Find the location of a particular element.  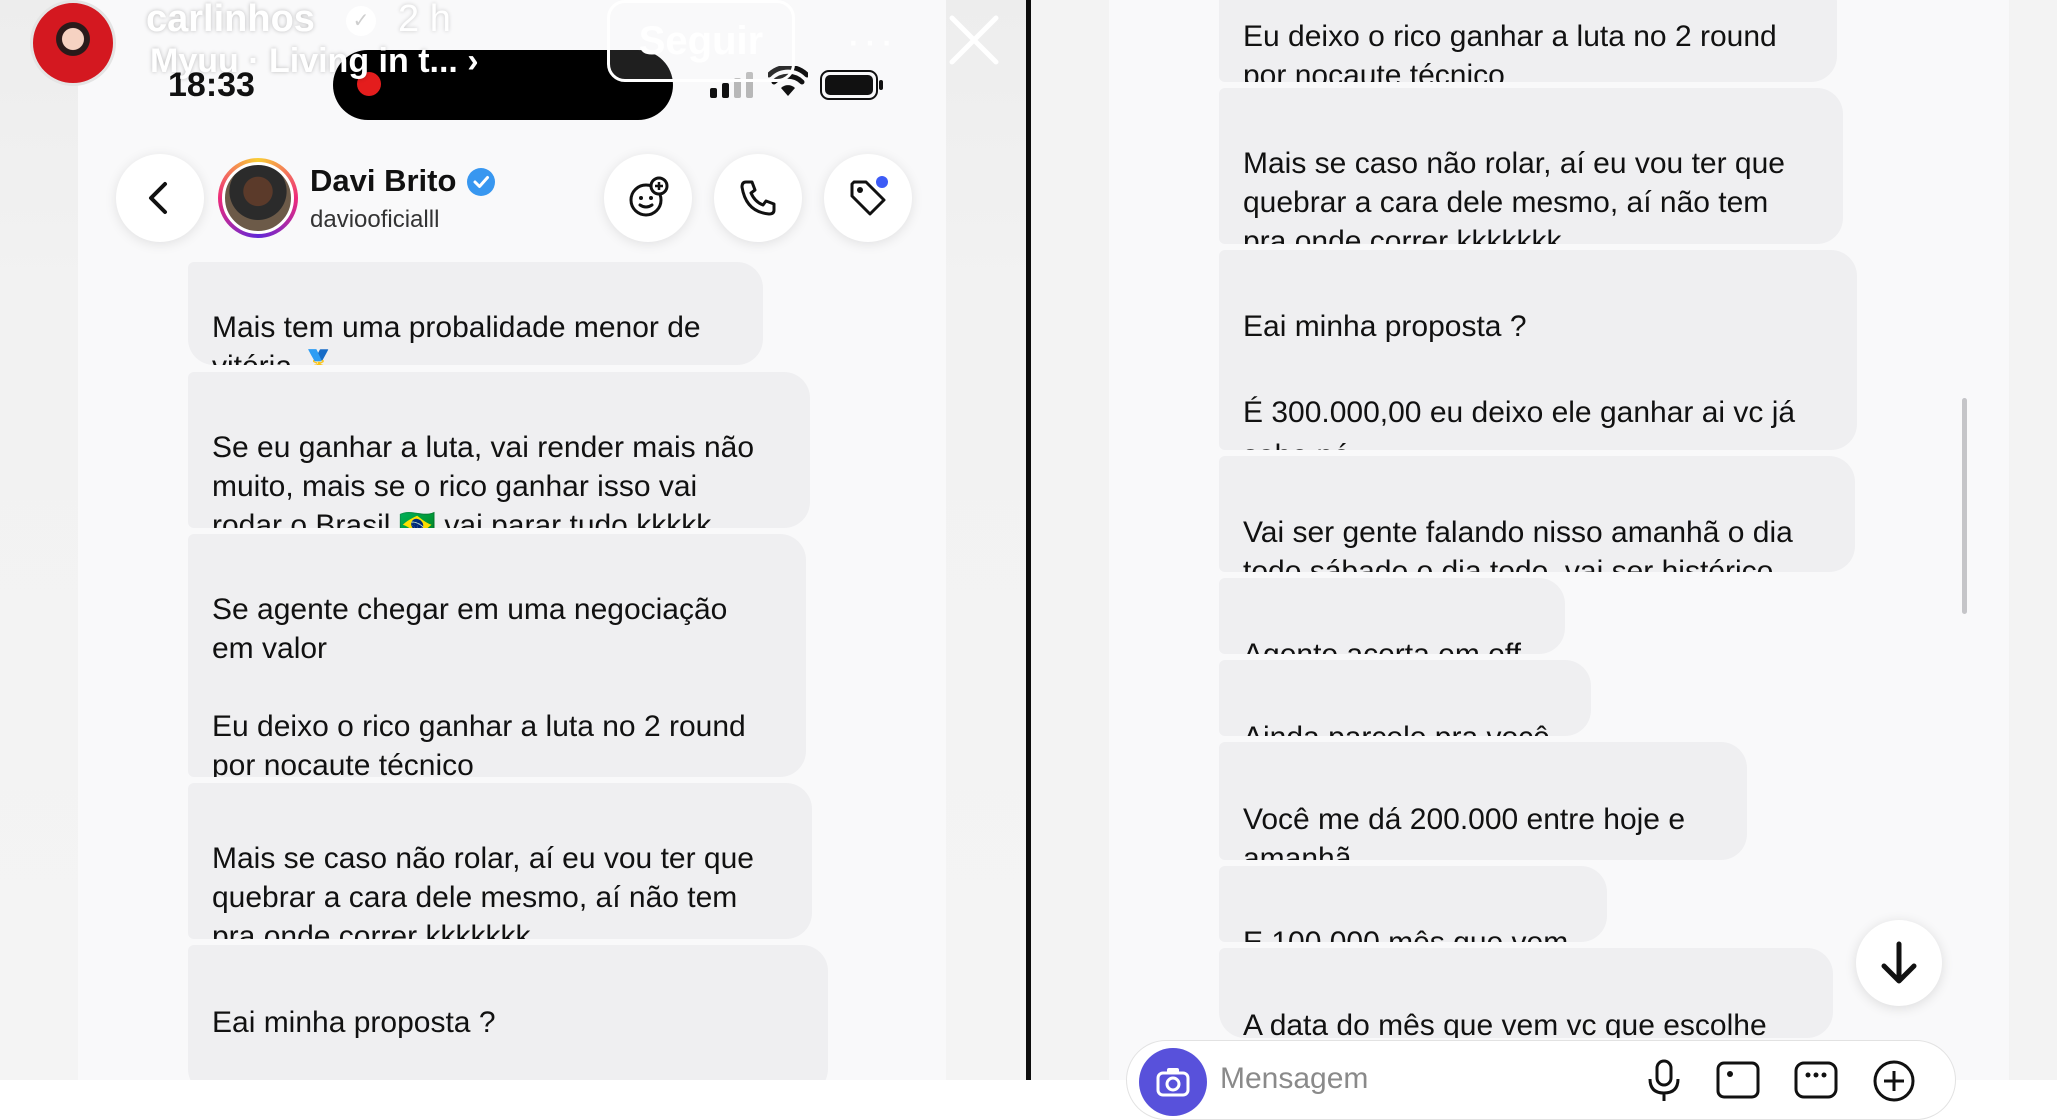

tag-icon is located at coordinates (869, 196).